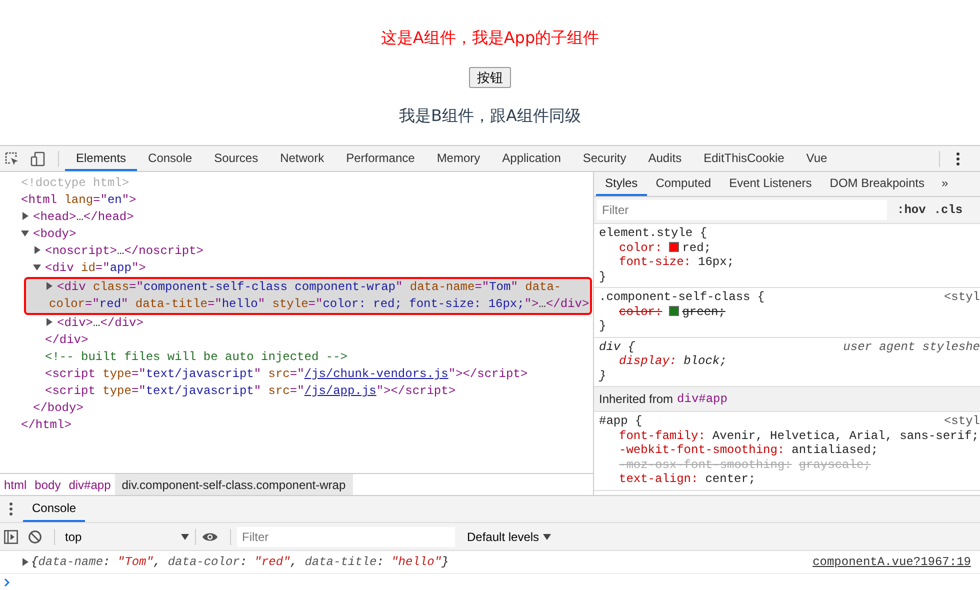 This screenshot has width=980, height=590. What do you see at coordinates (702, 399) in the screenshot?
I see `inherited-node-link: div#app` at bounding box center [702, 399].